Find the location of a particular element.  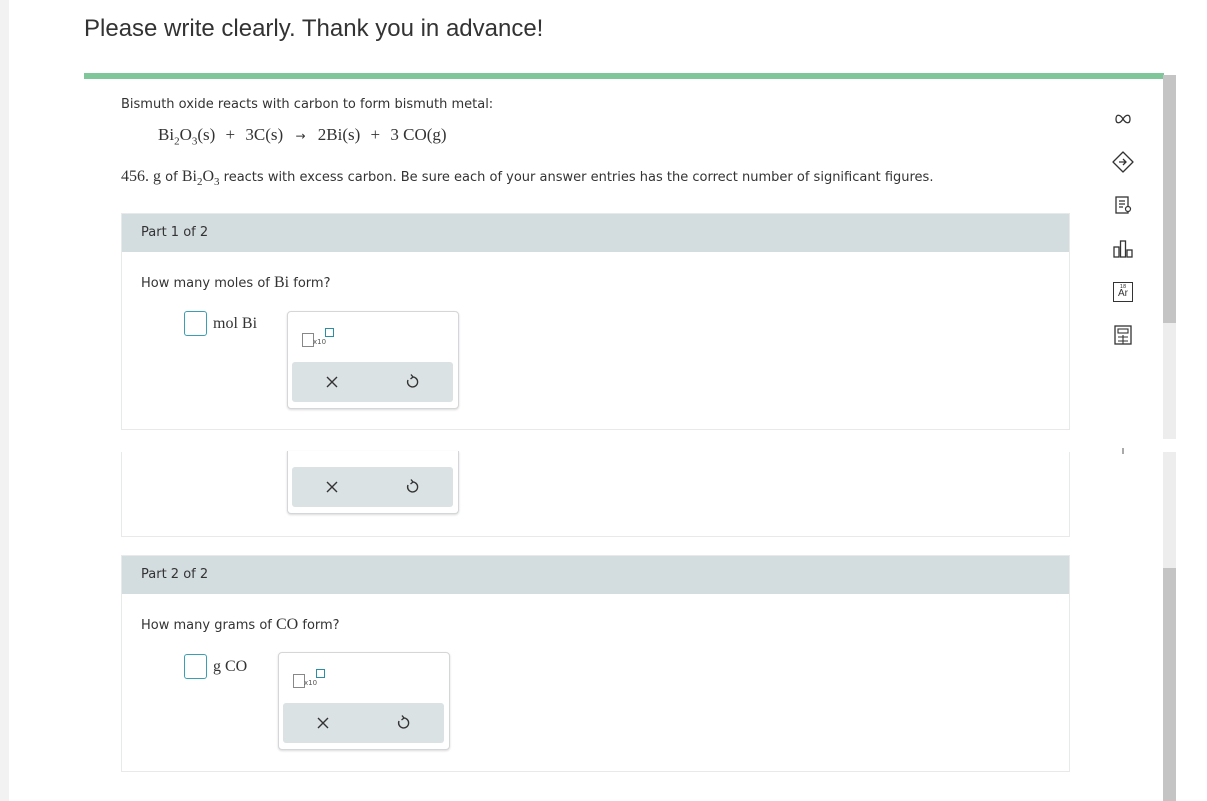

part2-tool-row is located at coordinates (363, 723).